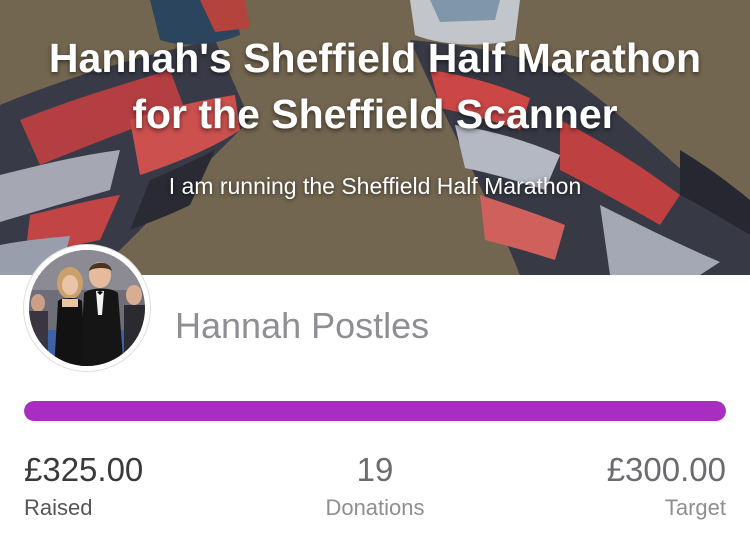 Image resolution: width=750 pixels, height=554 pixels. Describe the element at coordinates (695, 507) in the screenshot. I see `target-label: Target` at that location.